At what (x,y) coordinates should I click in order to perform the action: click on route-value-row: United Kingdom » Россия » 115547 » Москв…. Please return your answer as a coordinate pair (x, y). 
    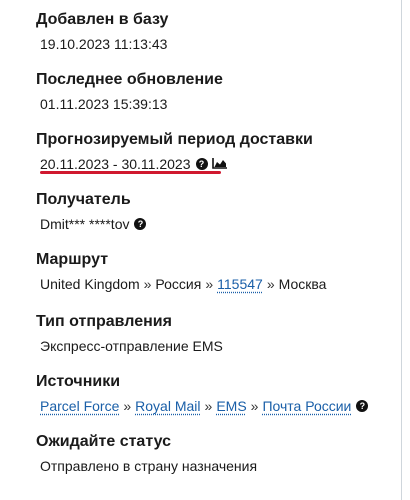
    Looking at the image, I should click on (219, 284).